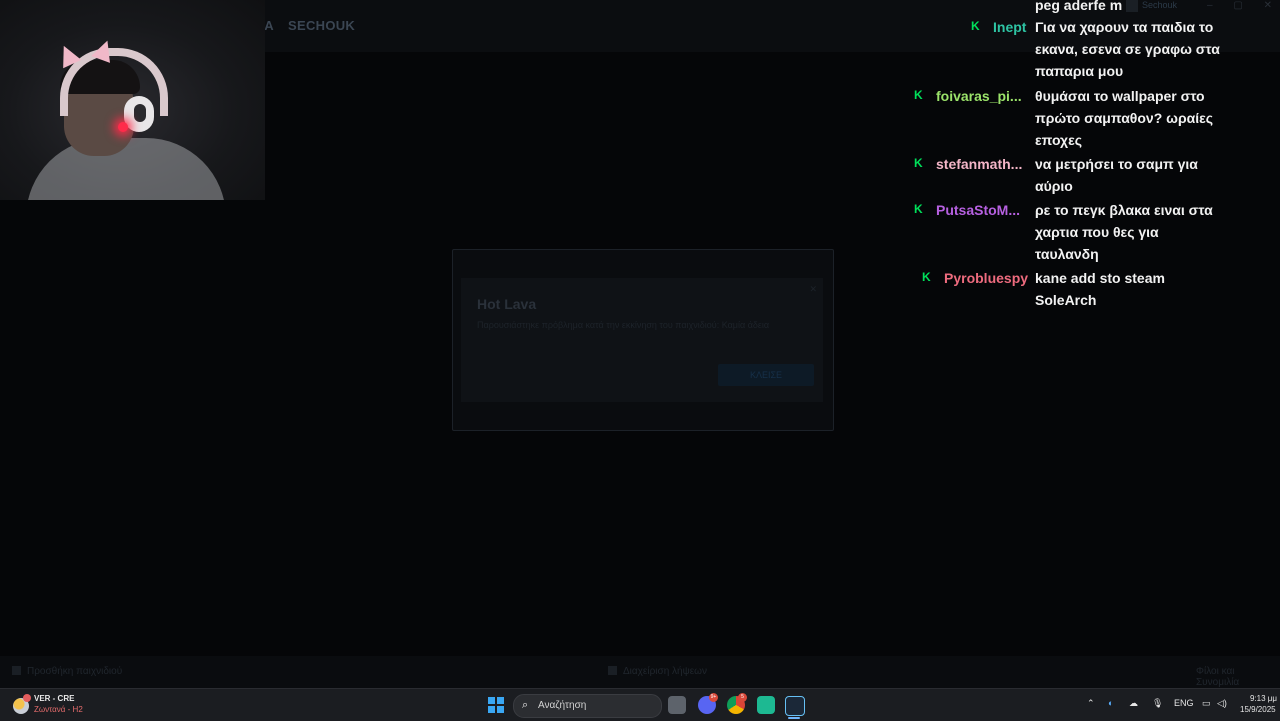  I want to click on spotify-icon, so click(766, 705).